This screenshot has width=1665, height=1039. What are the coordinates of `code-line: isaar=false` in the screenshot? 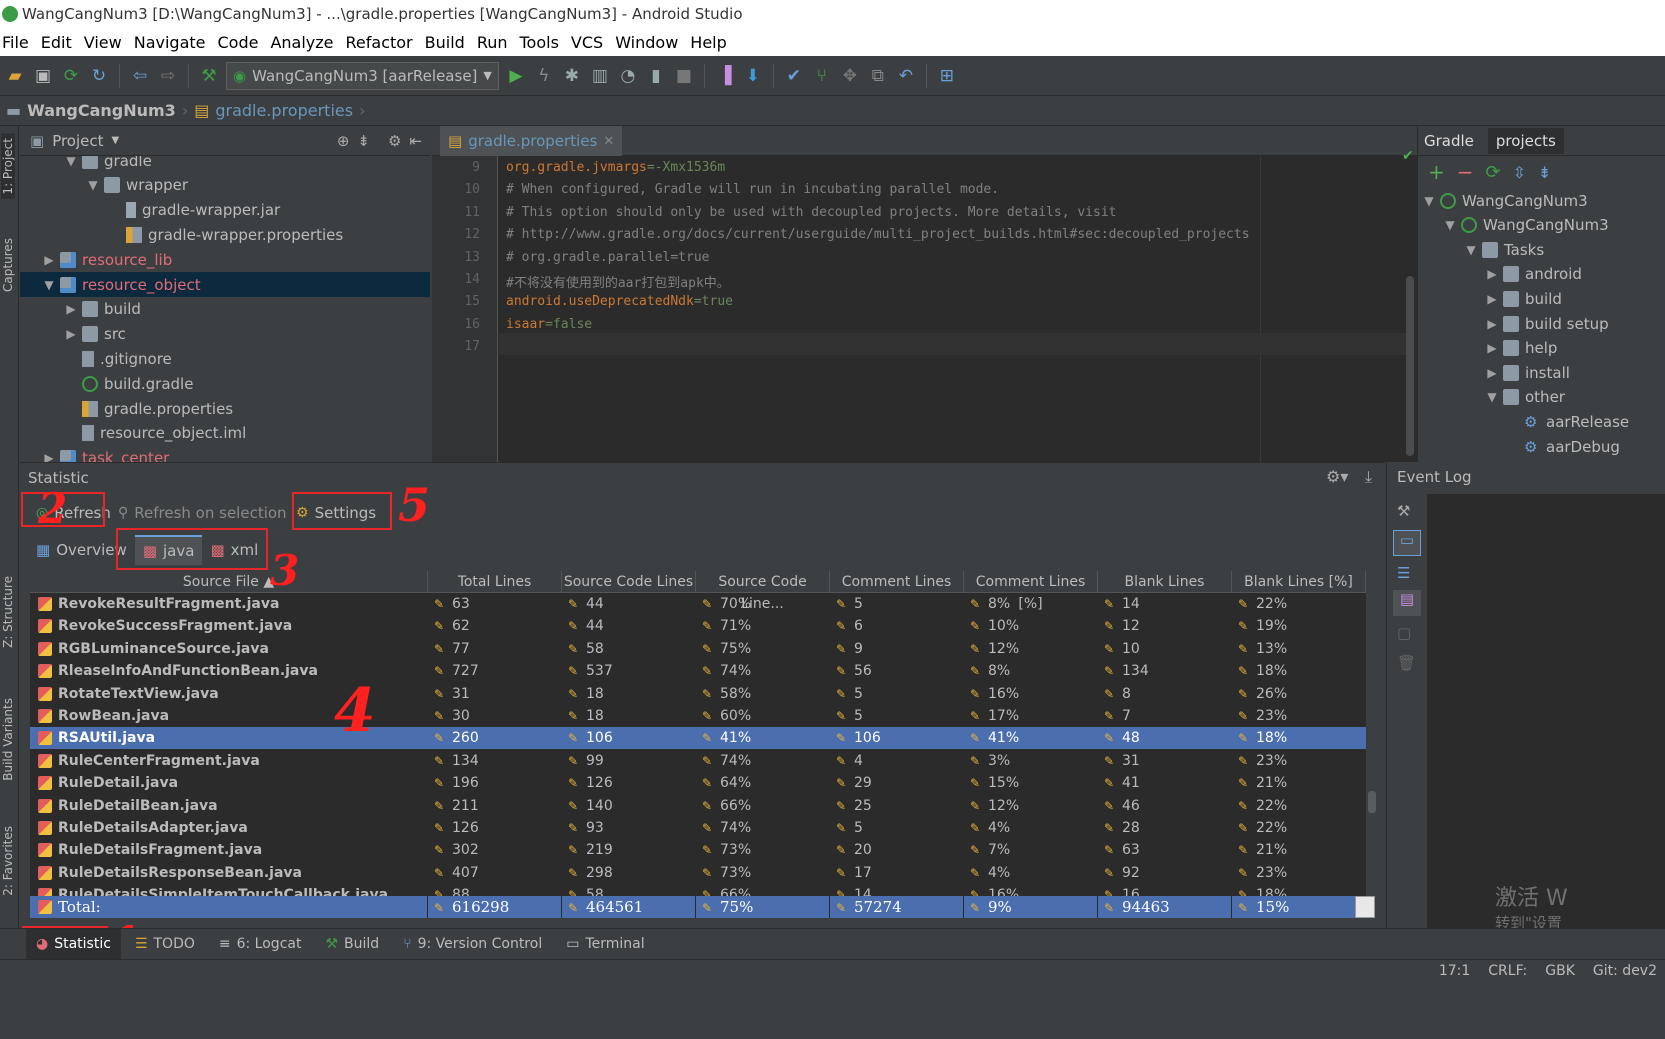 It's located at (549, 324).